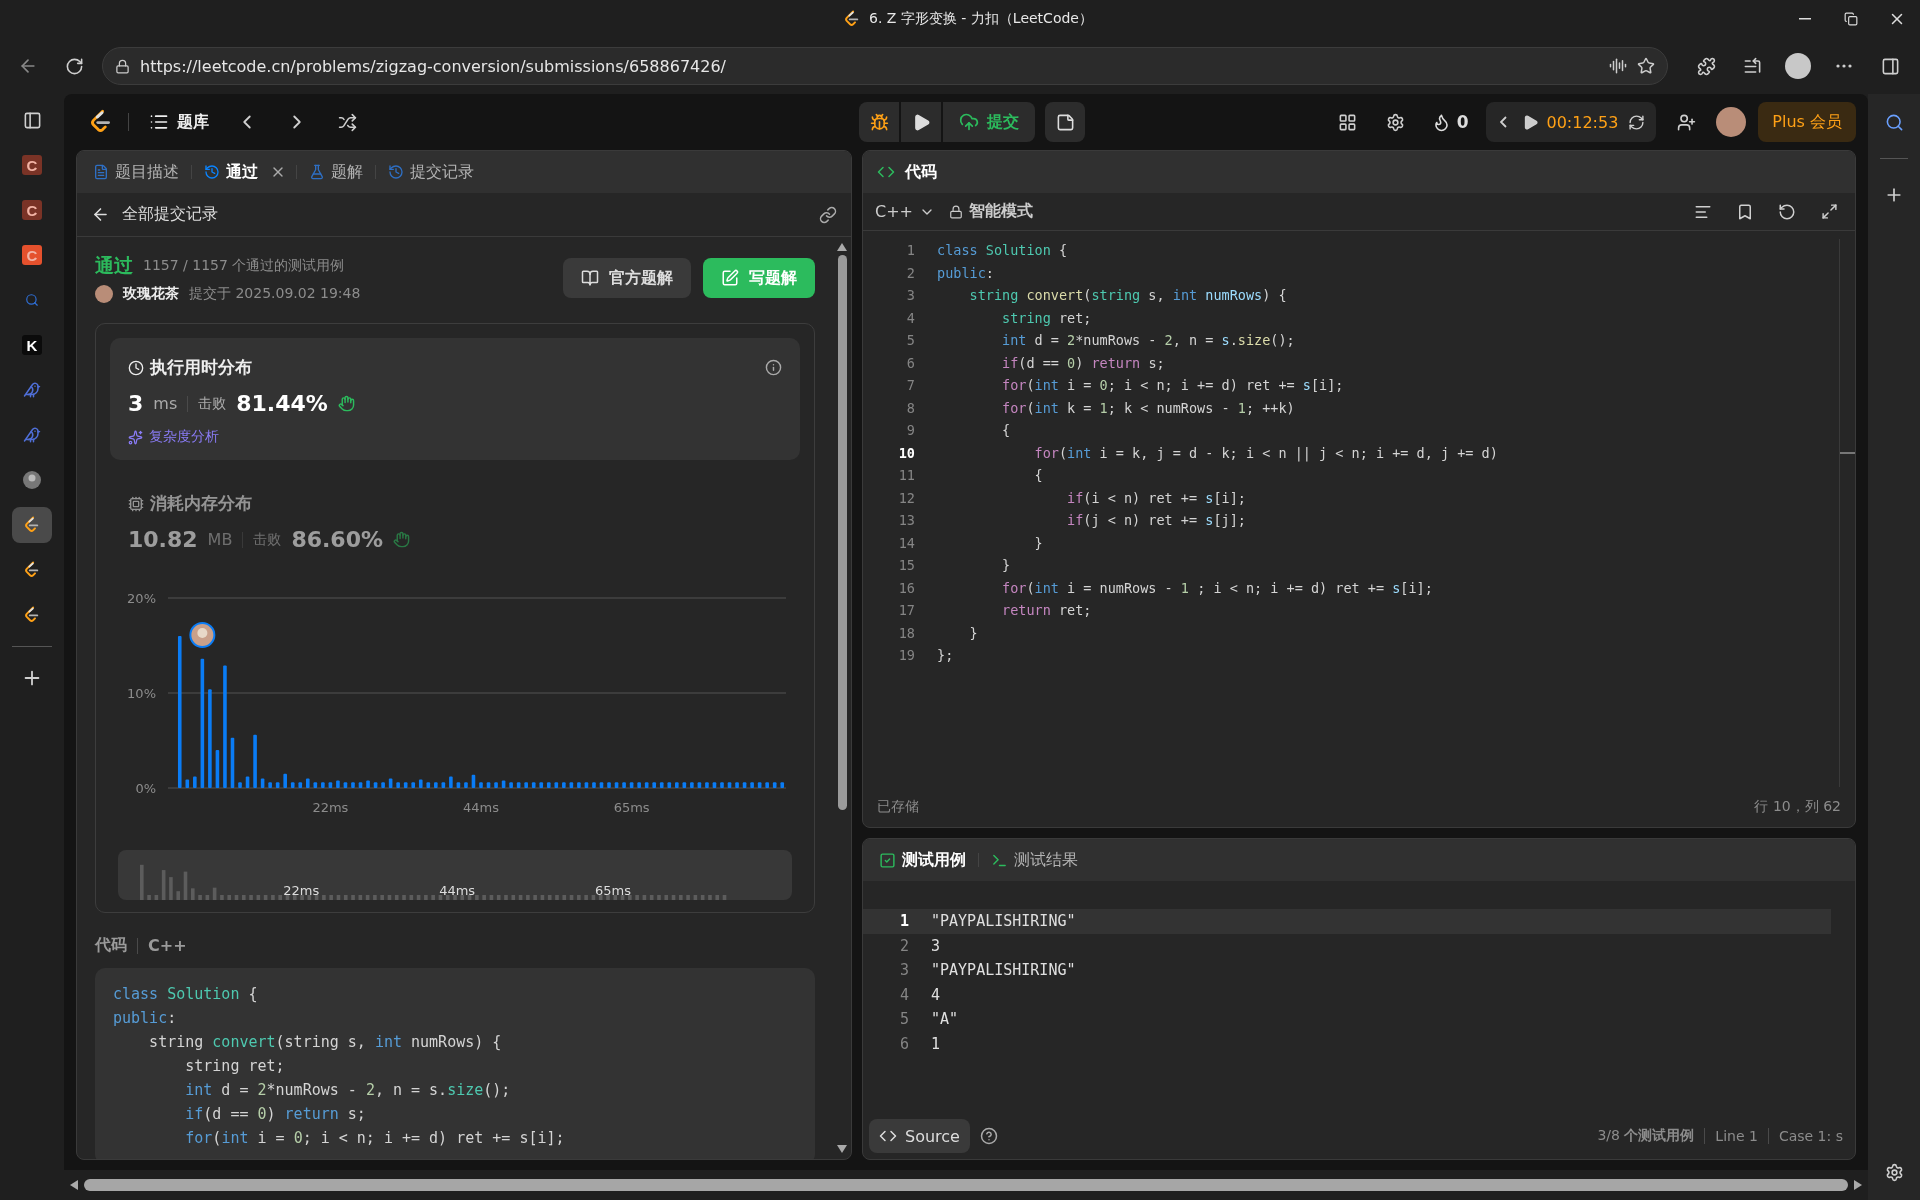 This screenshot has width=1920, height=1200. Describe the element at coordinates (1450, 122) in the screenshot. I see `streak-counter: 0` at that location.